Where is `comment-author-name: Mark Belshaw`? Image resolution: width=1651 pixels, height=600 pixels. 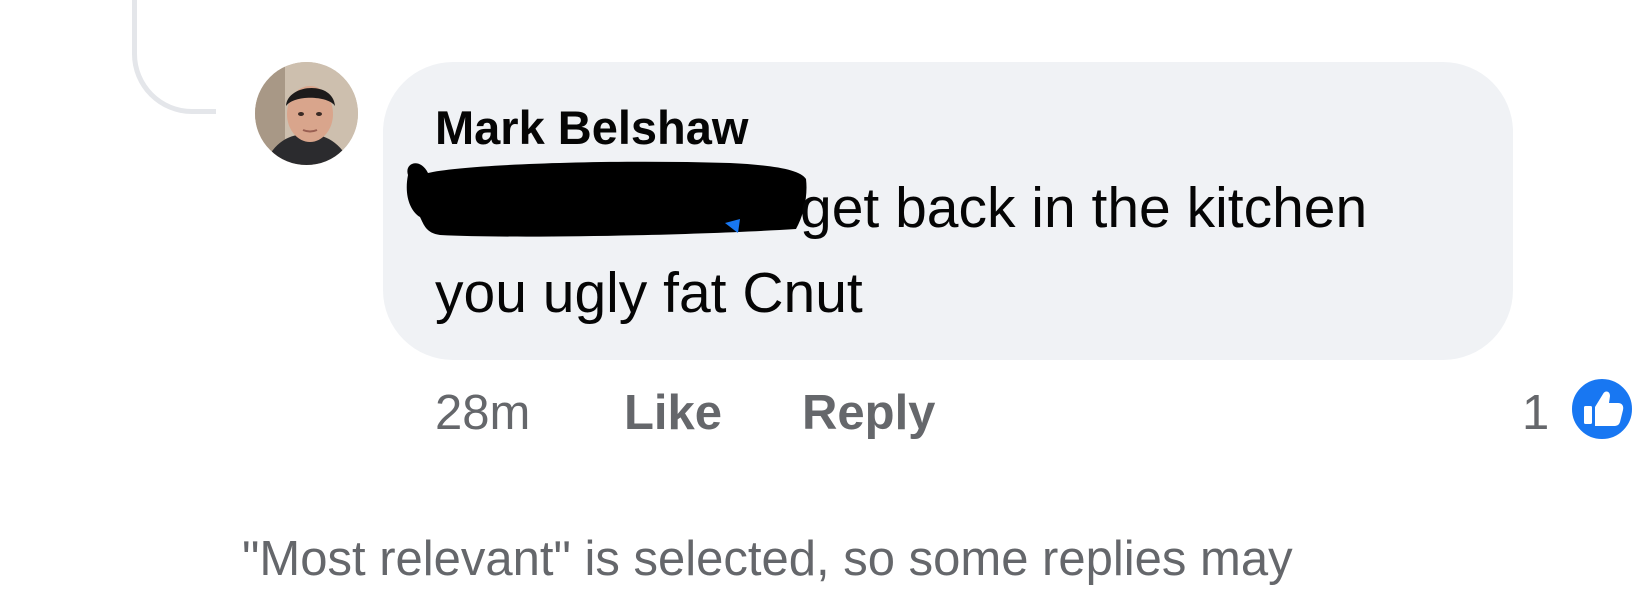
comment-author-name: Mark Belshaw is located at coordinates (591, 128).